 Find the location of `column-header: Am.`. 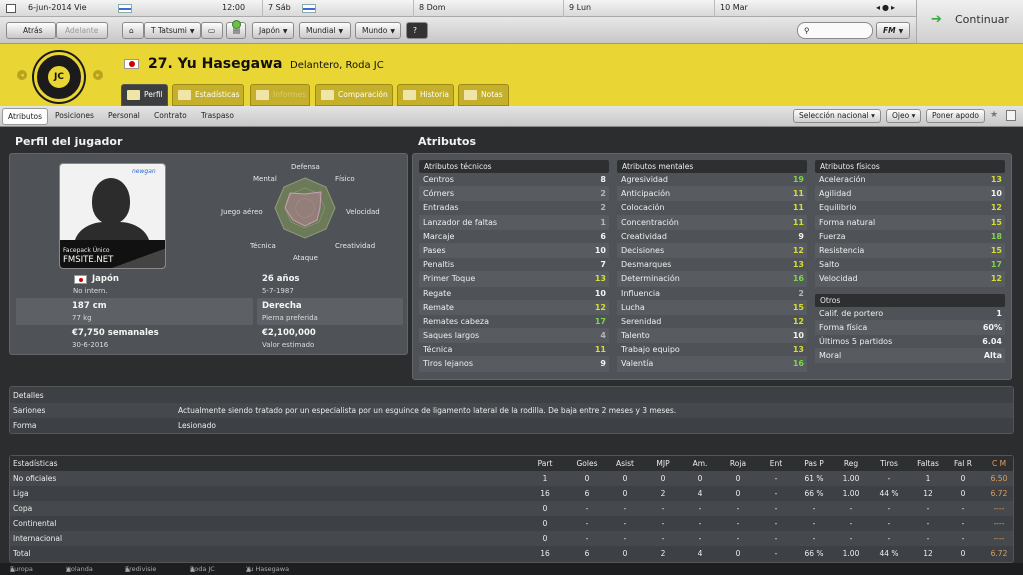

column-header: Am. is located at coordinates (700, 463).